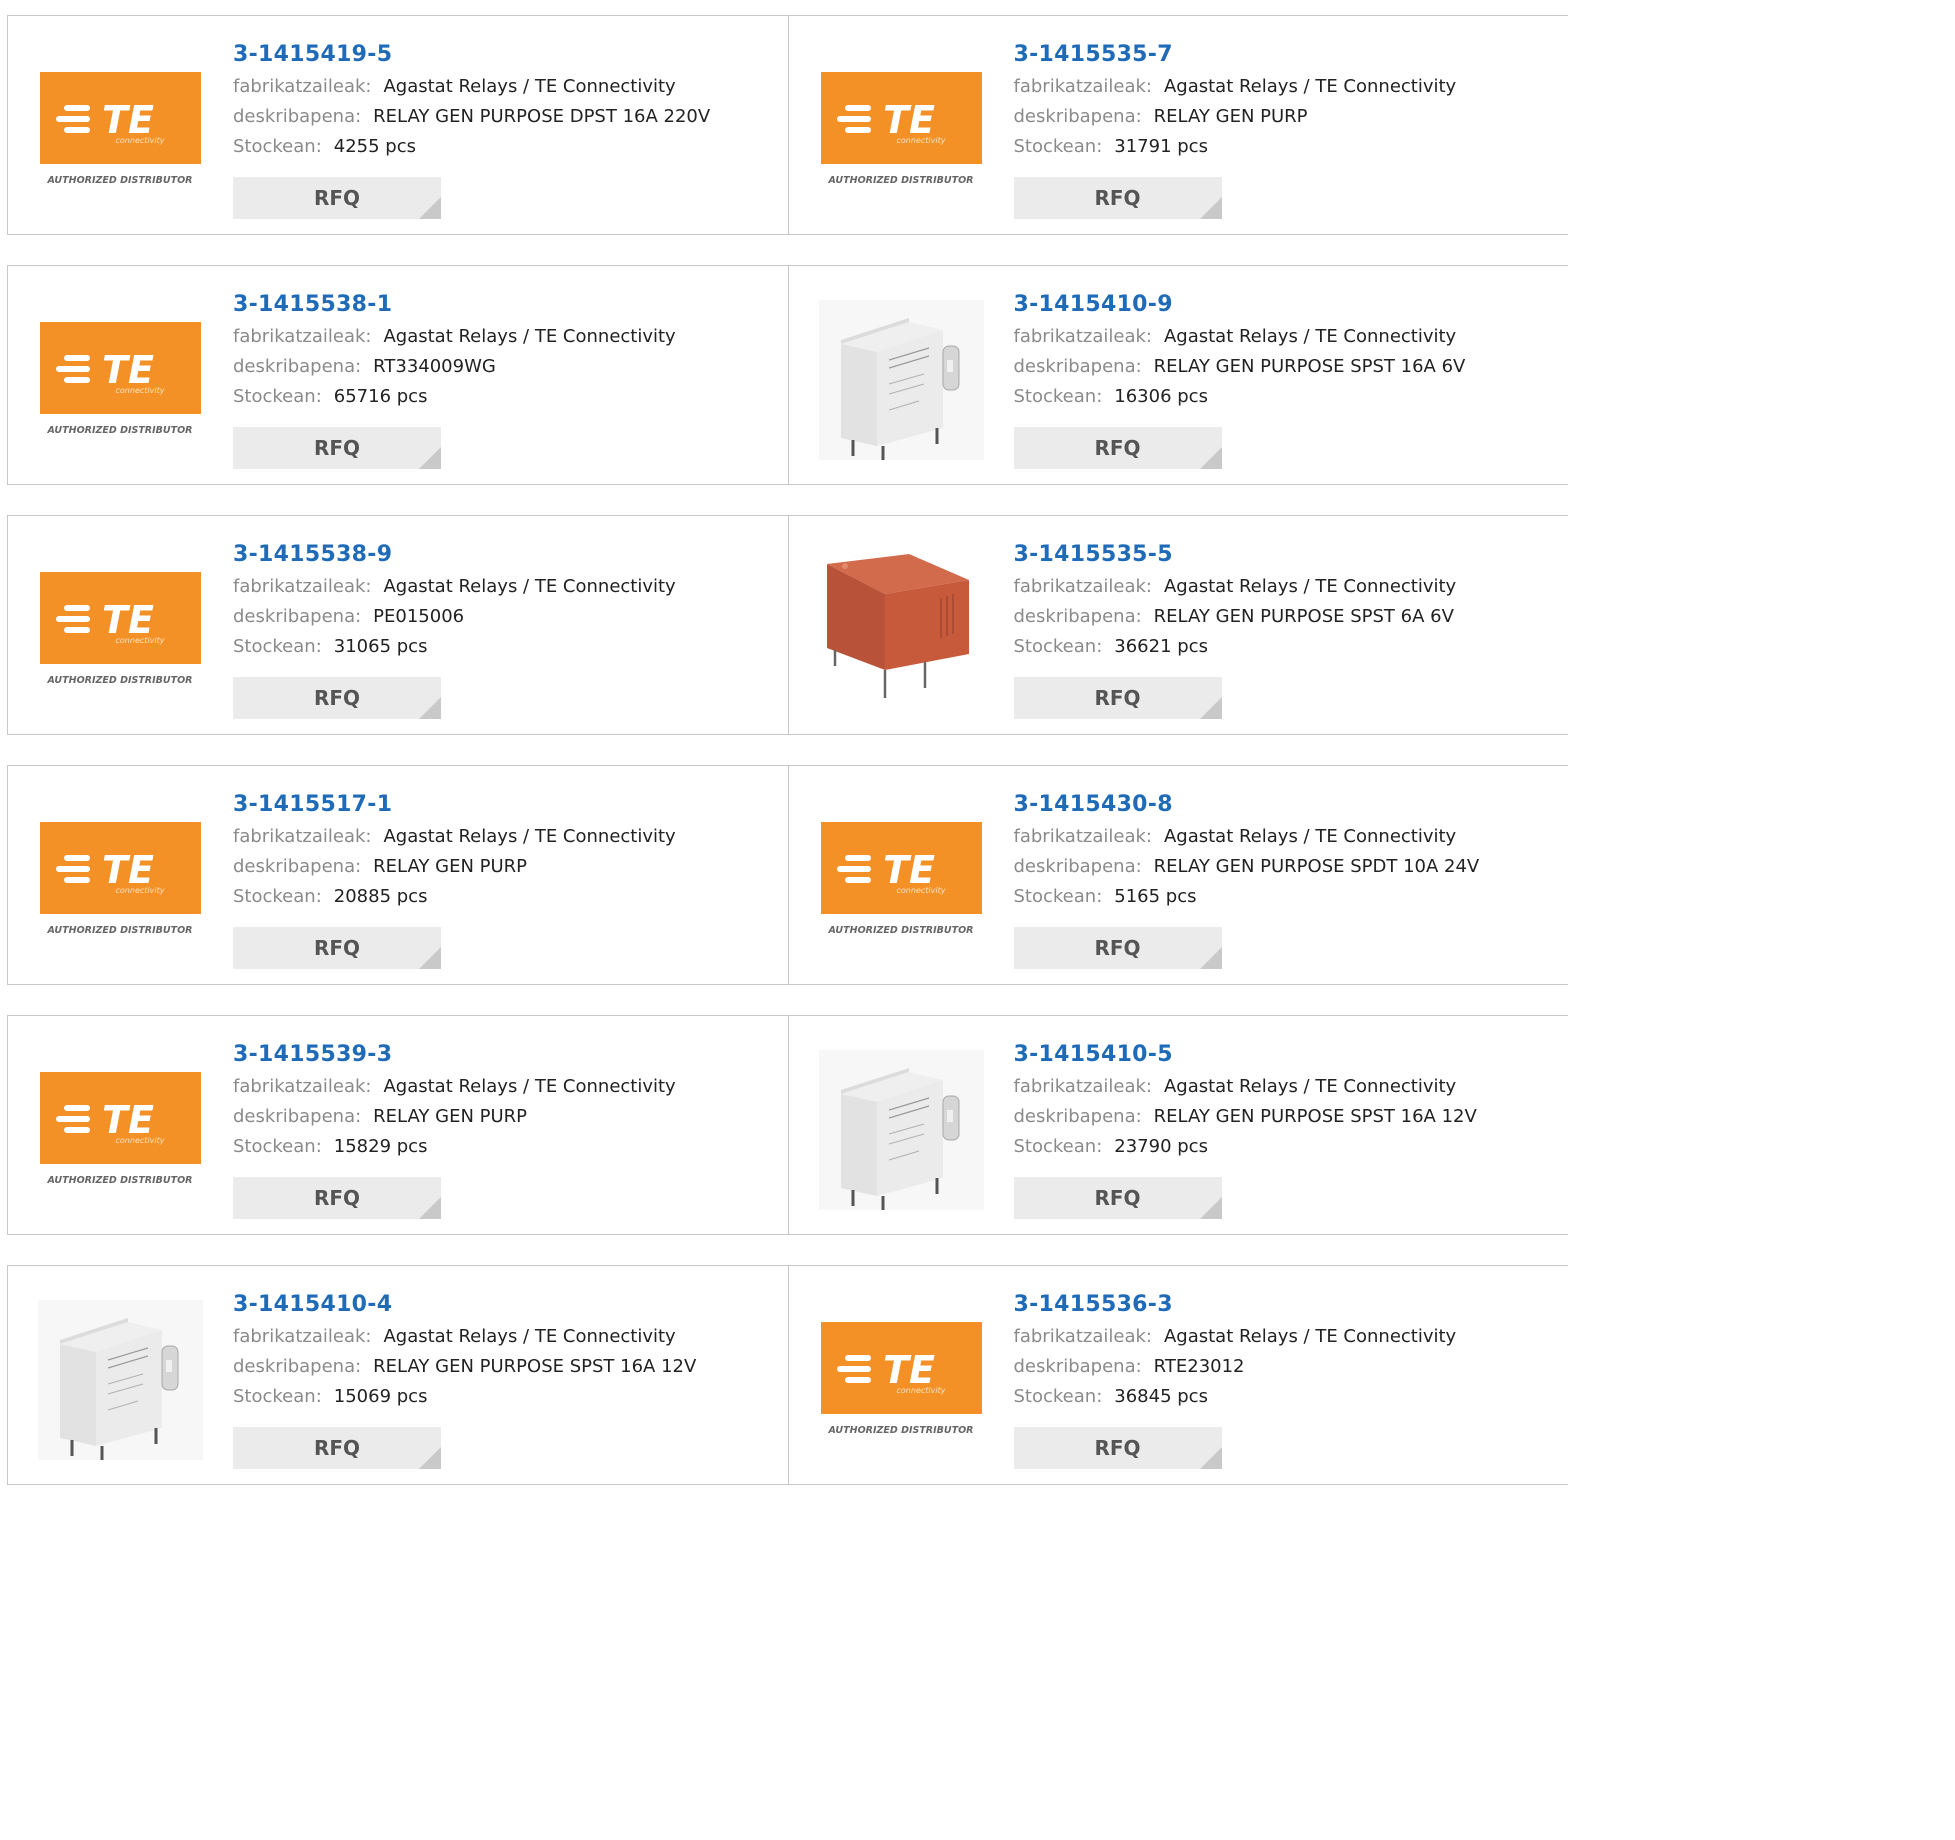  Describe the element at coordinates (1291, 55) in the screenshot. I see `part-number-link: 3-1415535-7` at that location.